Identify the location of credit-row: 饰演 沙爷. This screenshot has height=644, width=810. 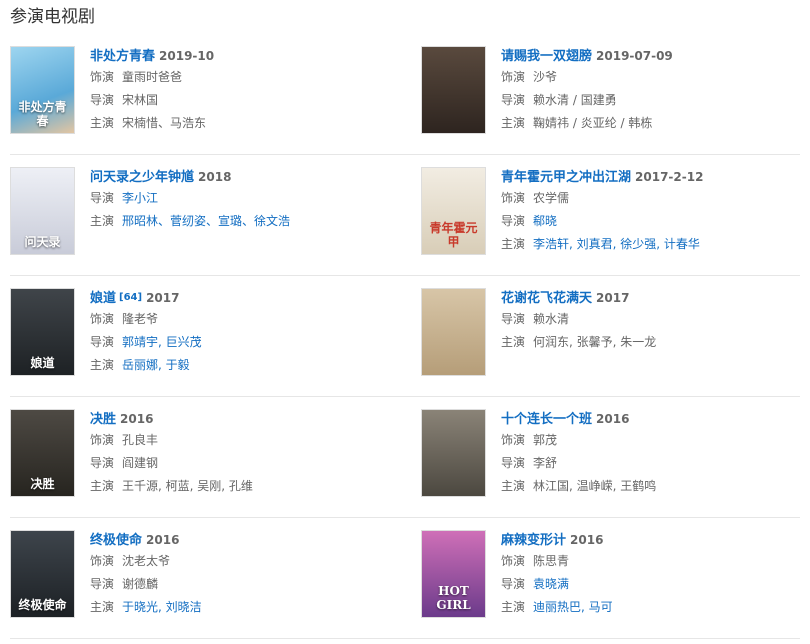
(655, 77).